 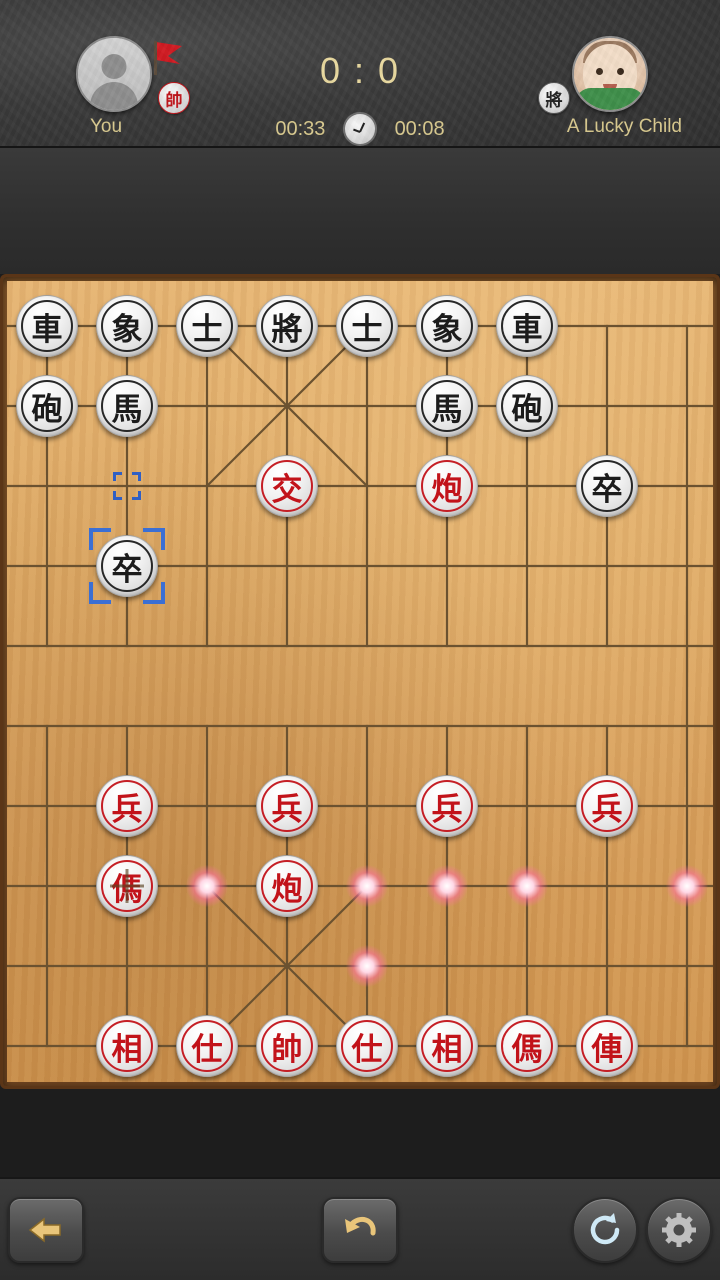 I want to click on top-status-bar: You 帥 0 : 0 00:33 00:08 將 A Lucky Child, so click(x=360, y=74).